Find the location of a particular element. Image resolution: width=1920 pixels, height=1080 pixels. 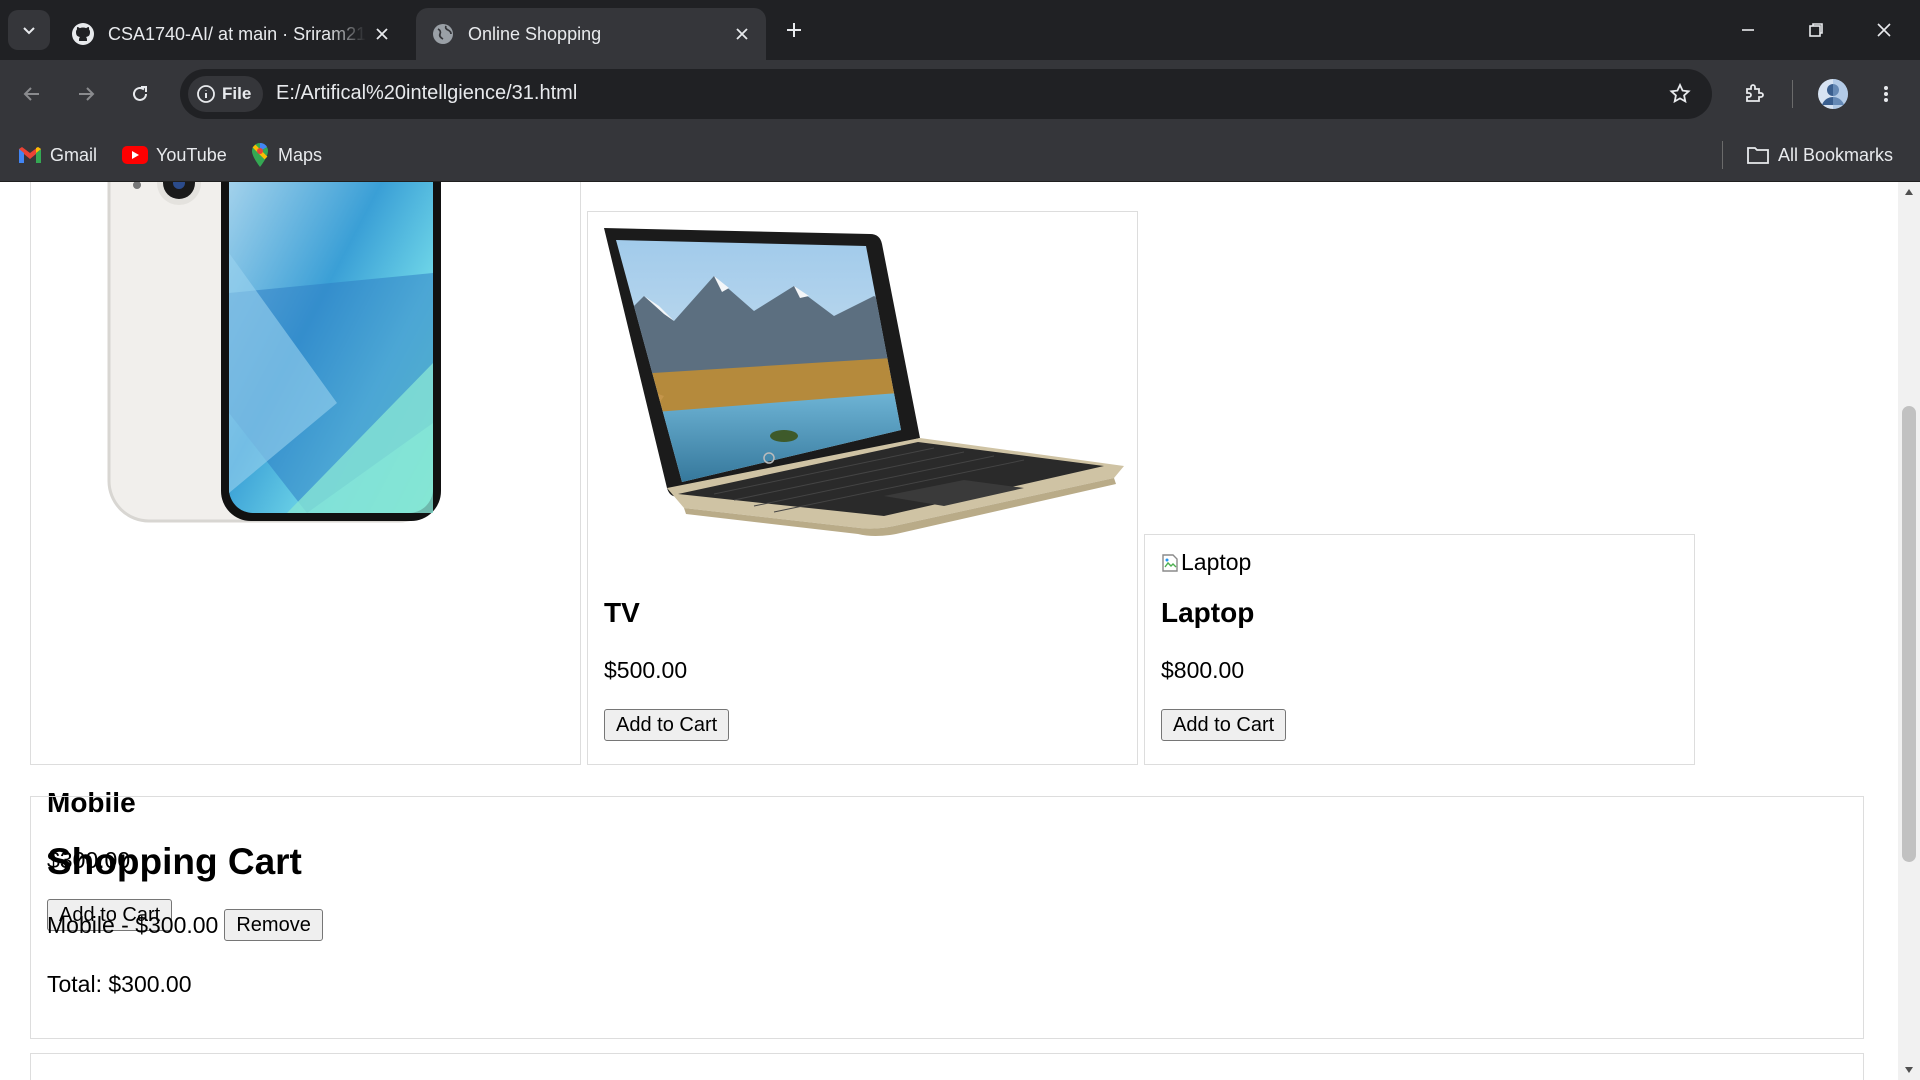

scroll-thumb is located at coordinates (1909, 634).